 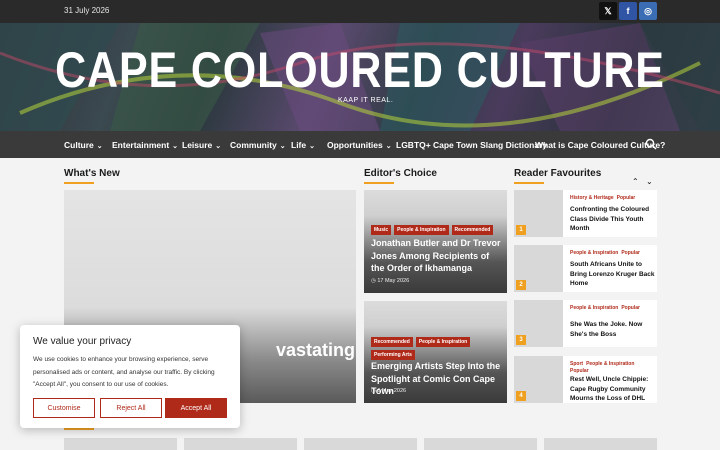 I want to click on nav-item-leisure: Leisure ⌄, so click(x=201, y=145).